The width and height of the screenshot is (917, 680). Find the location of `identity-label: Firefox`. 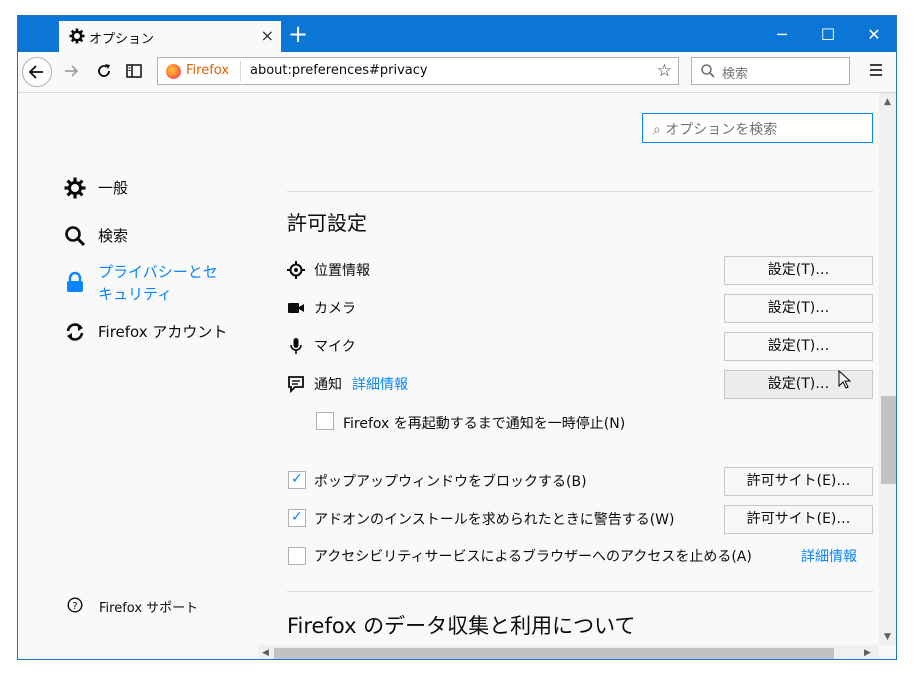

identity-label: Firefox is located at coordinates (208, 70).